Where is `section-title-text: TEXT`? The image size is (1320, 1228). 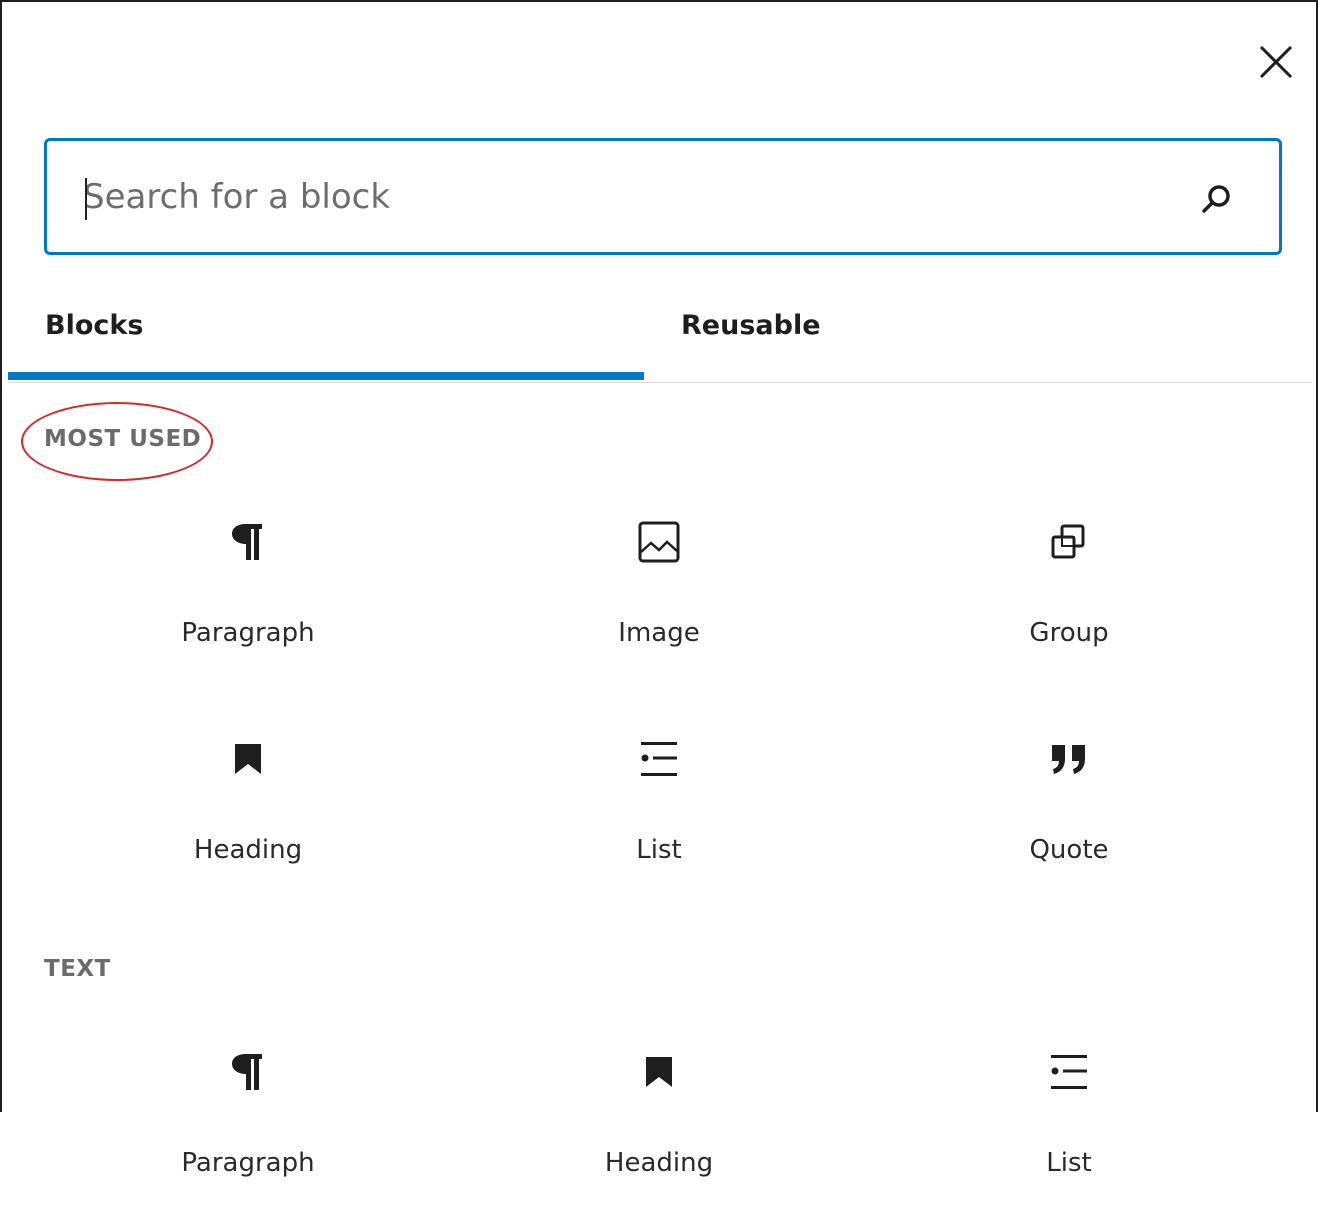 section-title-text: TEXT is located at coordinates (77, 969).